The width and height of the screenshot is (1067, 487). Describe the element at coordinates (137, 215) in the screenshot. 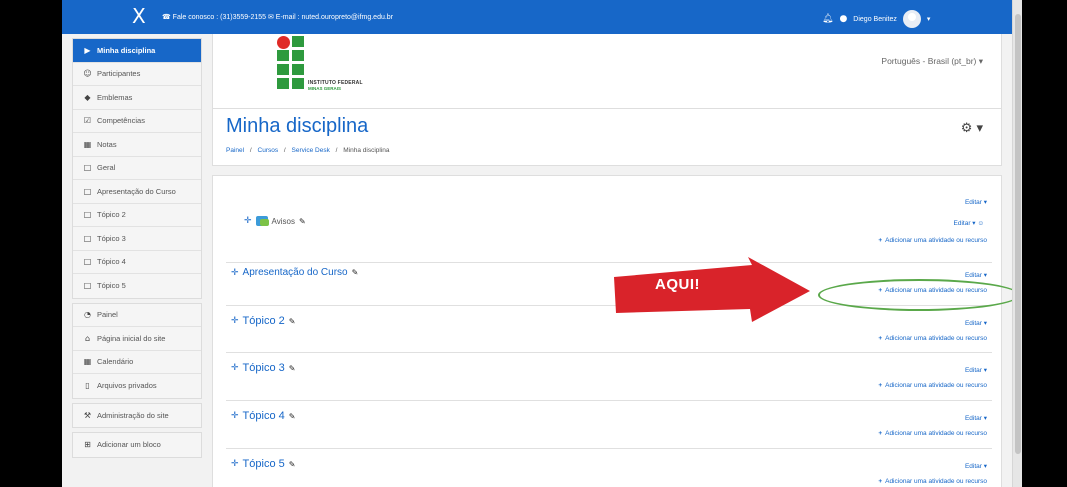

I see `sidebar-item: □ Tópico 2` at that location.